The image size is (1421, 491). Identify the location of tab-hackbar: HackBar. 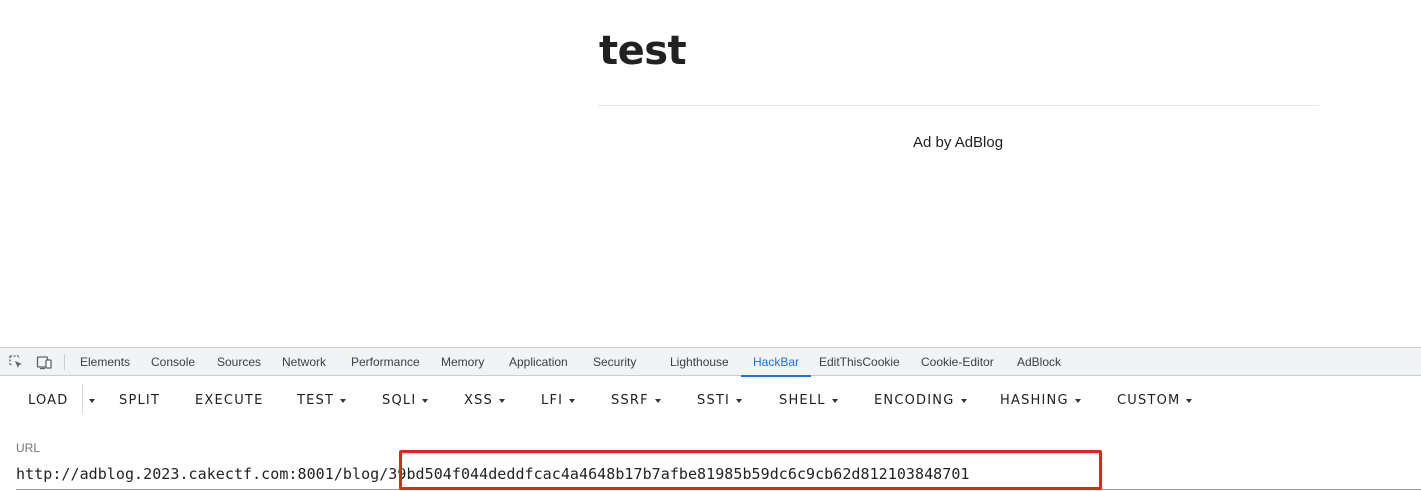
(776, 362).